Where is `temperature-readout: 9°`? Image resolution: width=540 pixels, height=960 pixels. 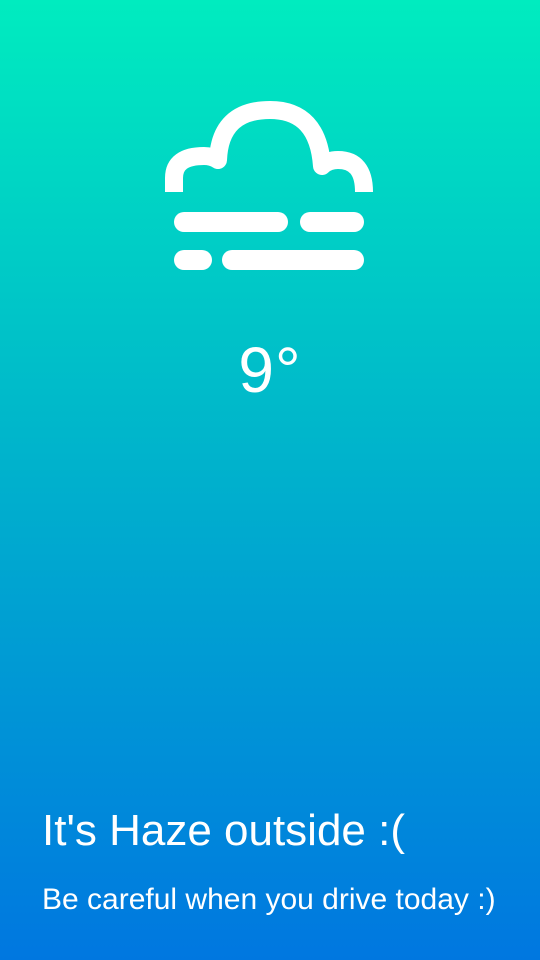 temperature-readout: 9° is located at coordinates (270, 370).